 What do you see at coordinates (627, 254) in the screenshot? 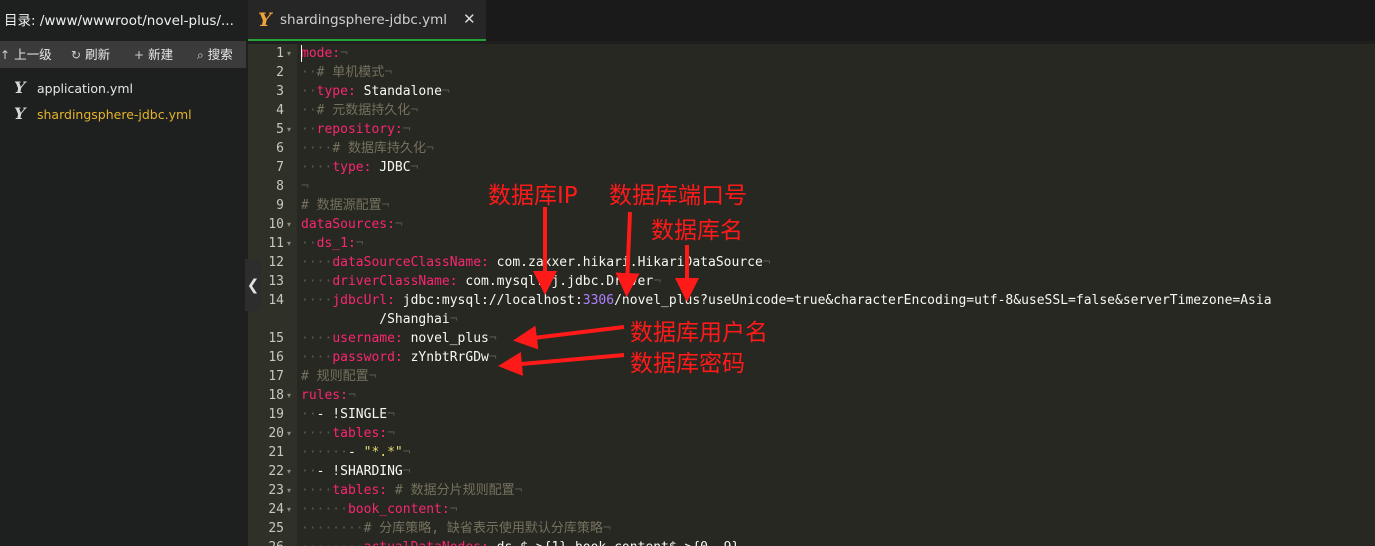
I see `arrow-to-port` at bounding box center [627, 254].